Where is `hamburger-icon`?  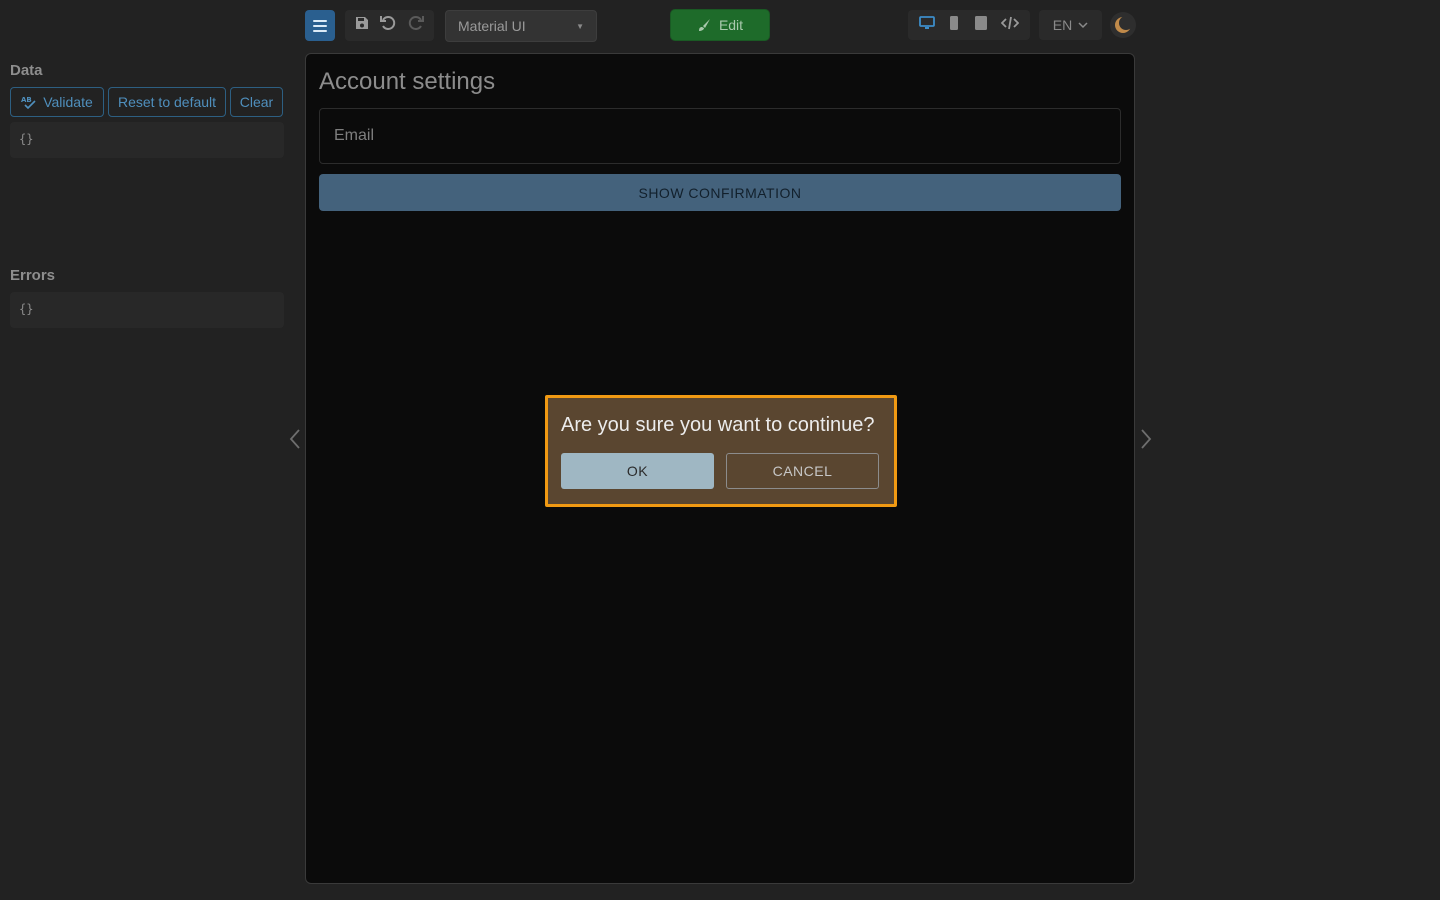
hamburger-icon is located at coordinates (320, 25).